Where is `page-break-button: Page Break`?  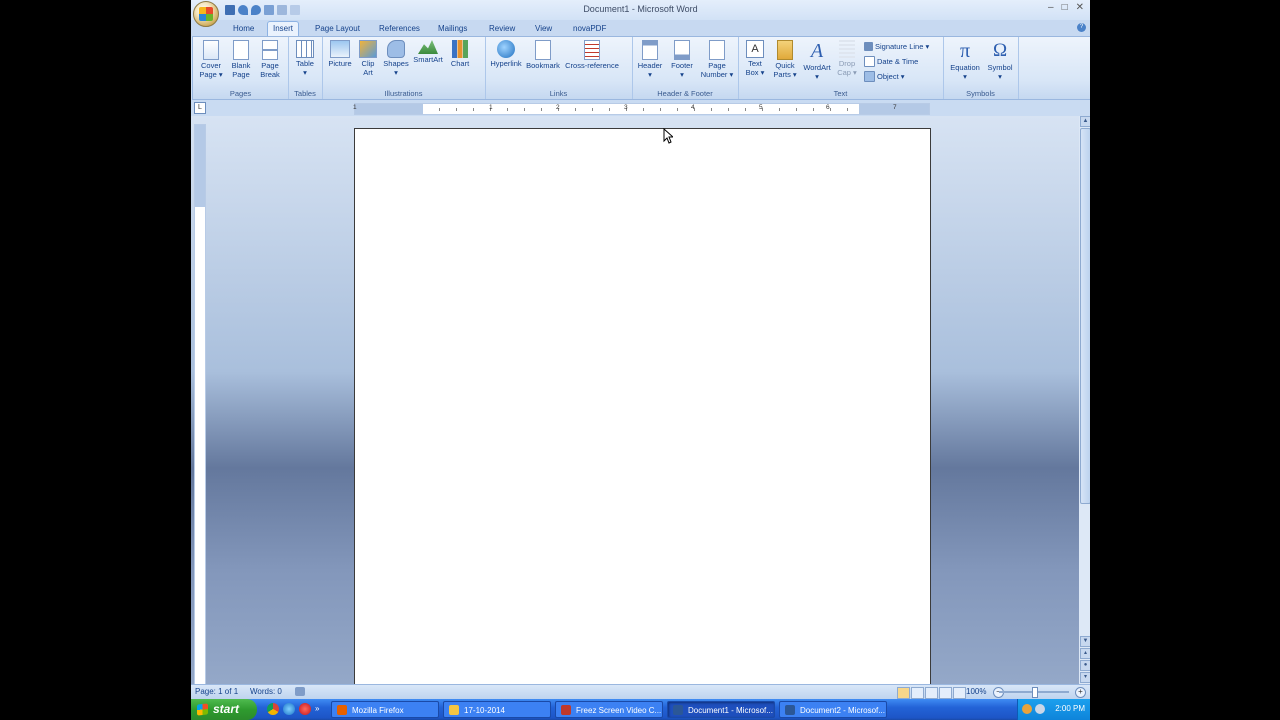
page-break-button: Page Break is located at coordinates (270, 59).